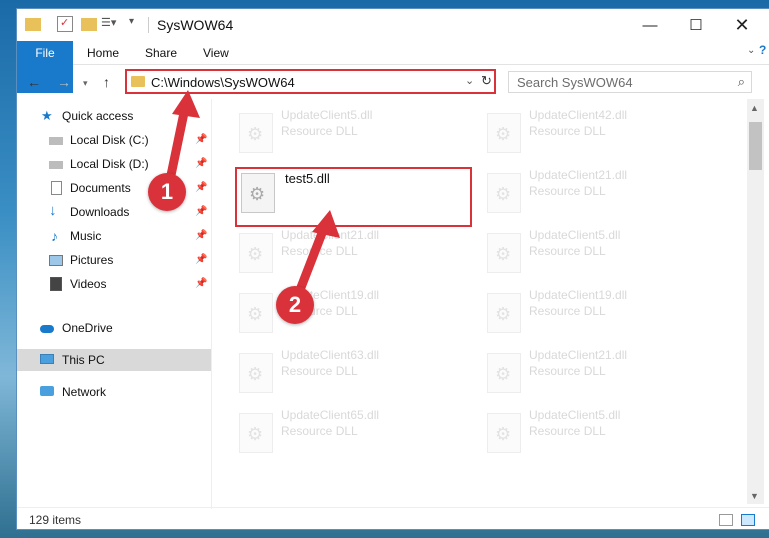 The width and height of the screenshot is (769, 538). What do you see at coordinates (252, 192) in the screenshot?
I see `annotation-arrows` at bounding box center [252, 192].